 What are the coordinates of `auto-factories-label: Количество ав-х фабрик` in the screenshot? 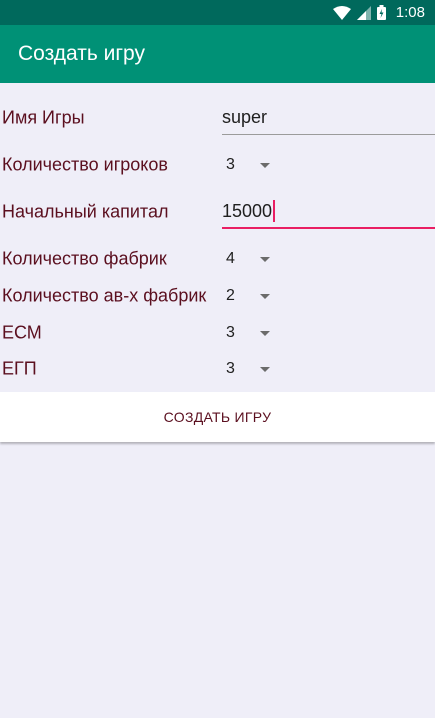 It's located at (104, 295).